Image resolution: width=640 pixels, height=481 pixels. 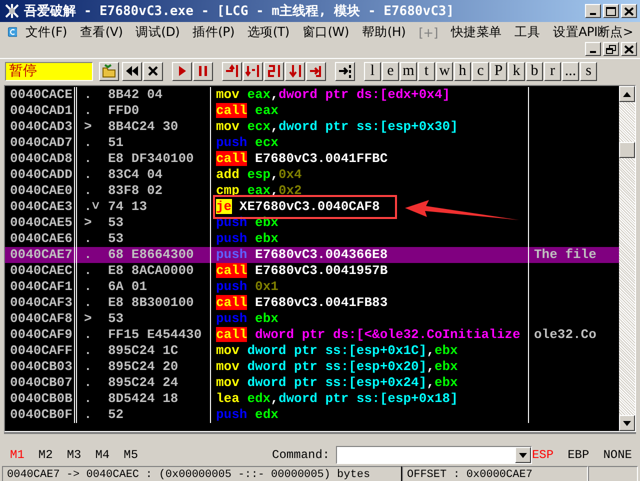 I want to click on scroll-down-button, so click(x=627, y=423).